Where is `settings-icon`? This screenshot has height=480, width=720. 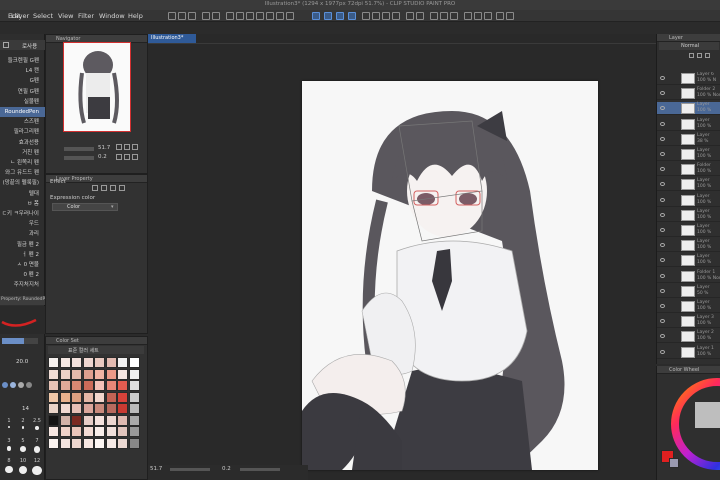 settings-icon is located at coordinates (290, 16).